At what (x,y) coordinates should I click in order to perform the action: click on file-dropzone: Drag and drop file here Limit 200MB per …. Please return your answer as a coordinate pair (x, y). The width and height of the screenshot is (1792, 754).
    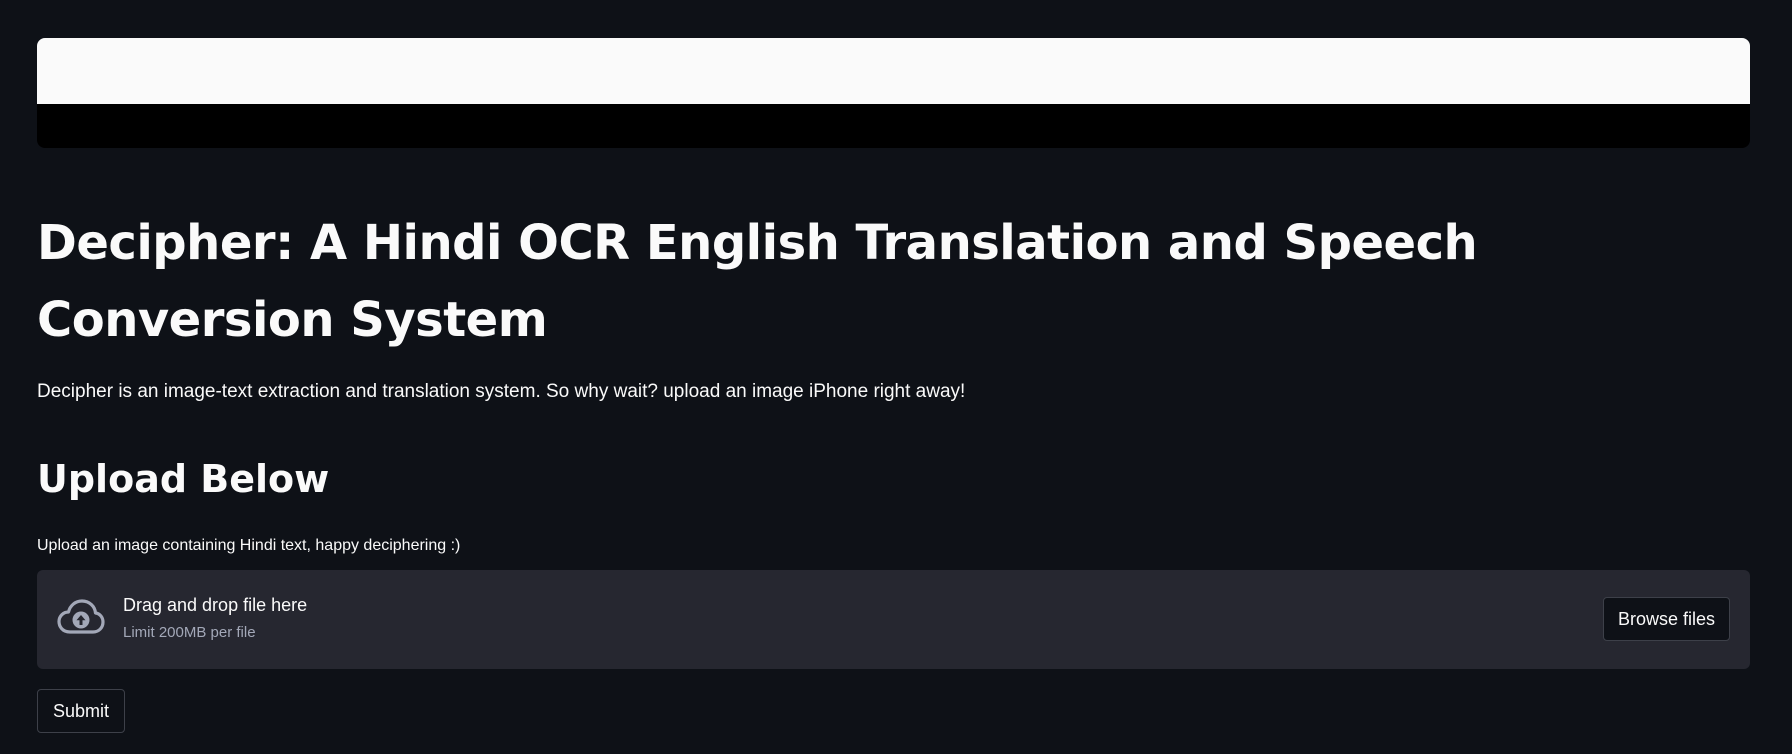
    Looking at the image, I should click on (893, 619).